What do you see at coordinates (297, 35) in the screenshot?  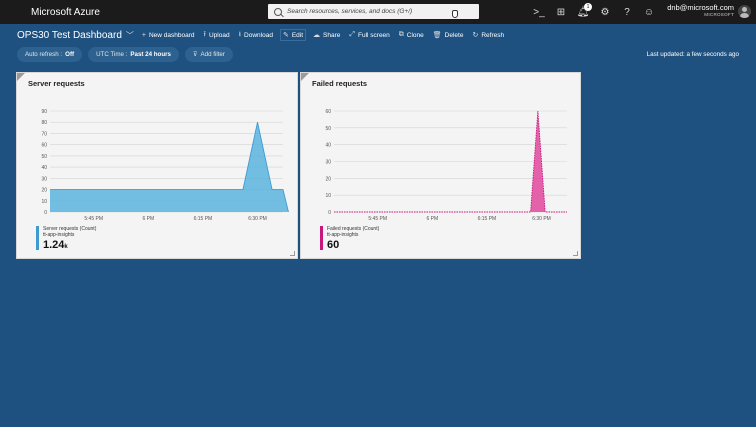 I see `edit-label: Edit` at bounding box center [297, 35].